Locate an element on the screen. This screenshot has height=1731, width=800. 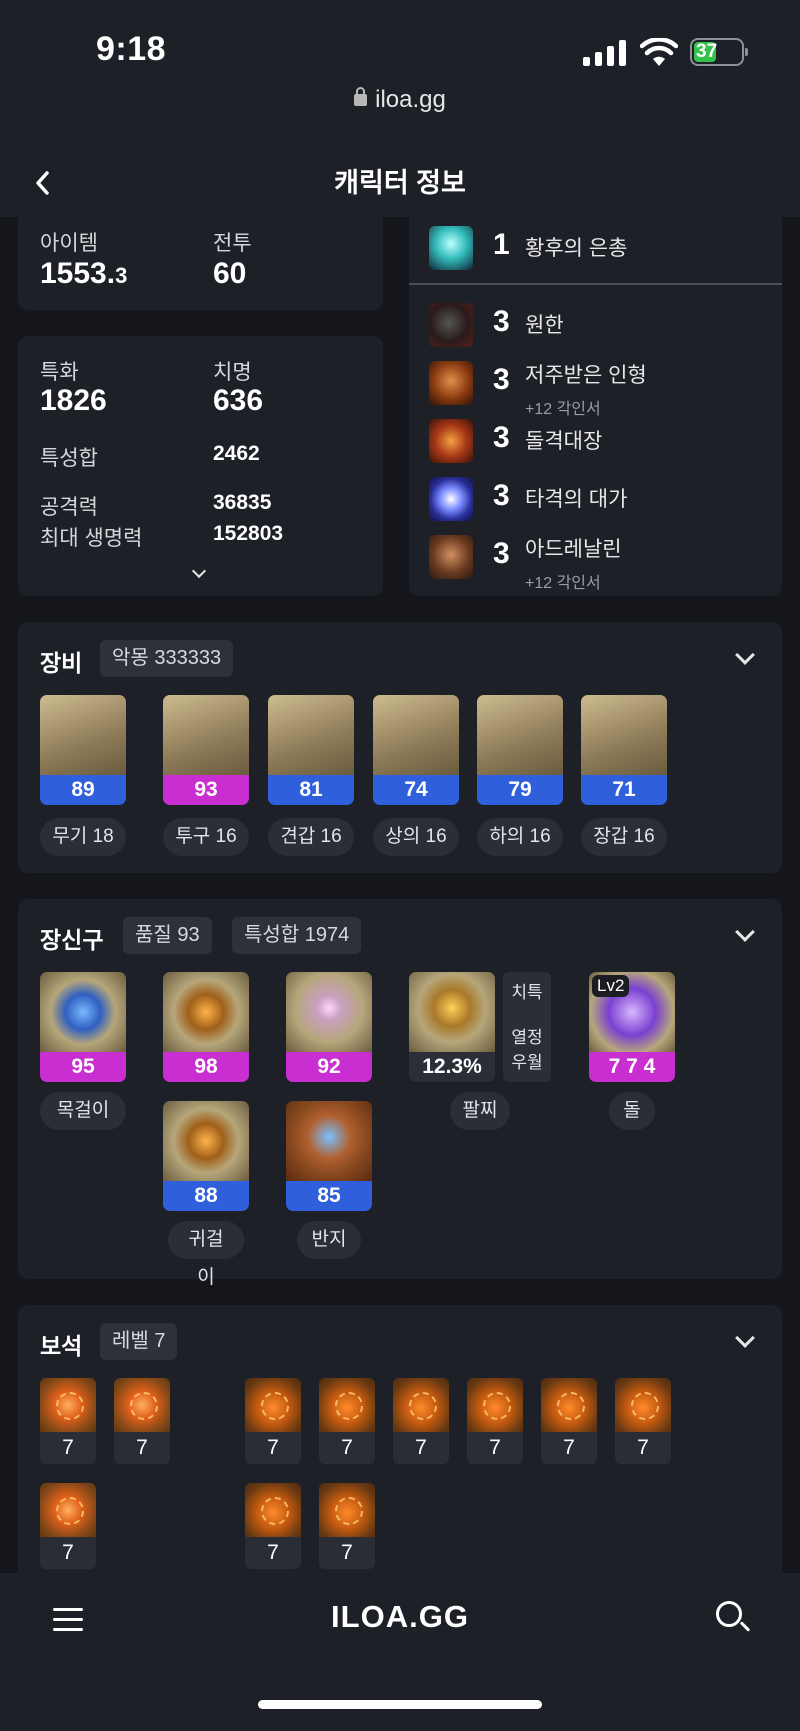
engraving-row: 3 저주받은 인형 +12 각인서 is located at coordinates (595, 386).